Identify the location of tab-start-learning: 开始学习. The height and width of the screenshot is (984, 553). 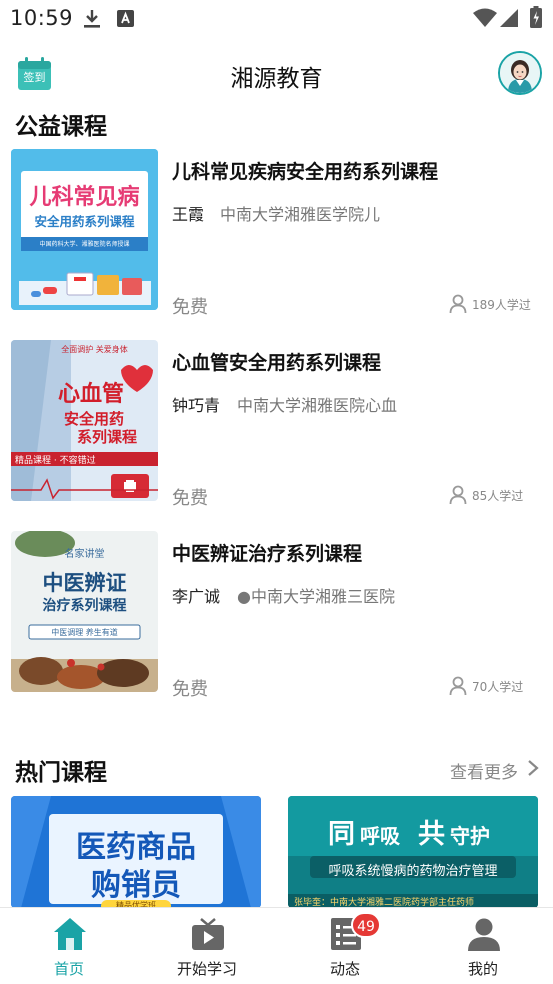
(207, 946).